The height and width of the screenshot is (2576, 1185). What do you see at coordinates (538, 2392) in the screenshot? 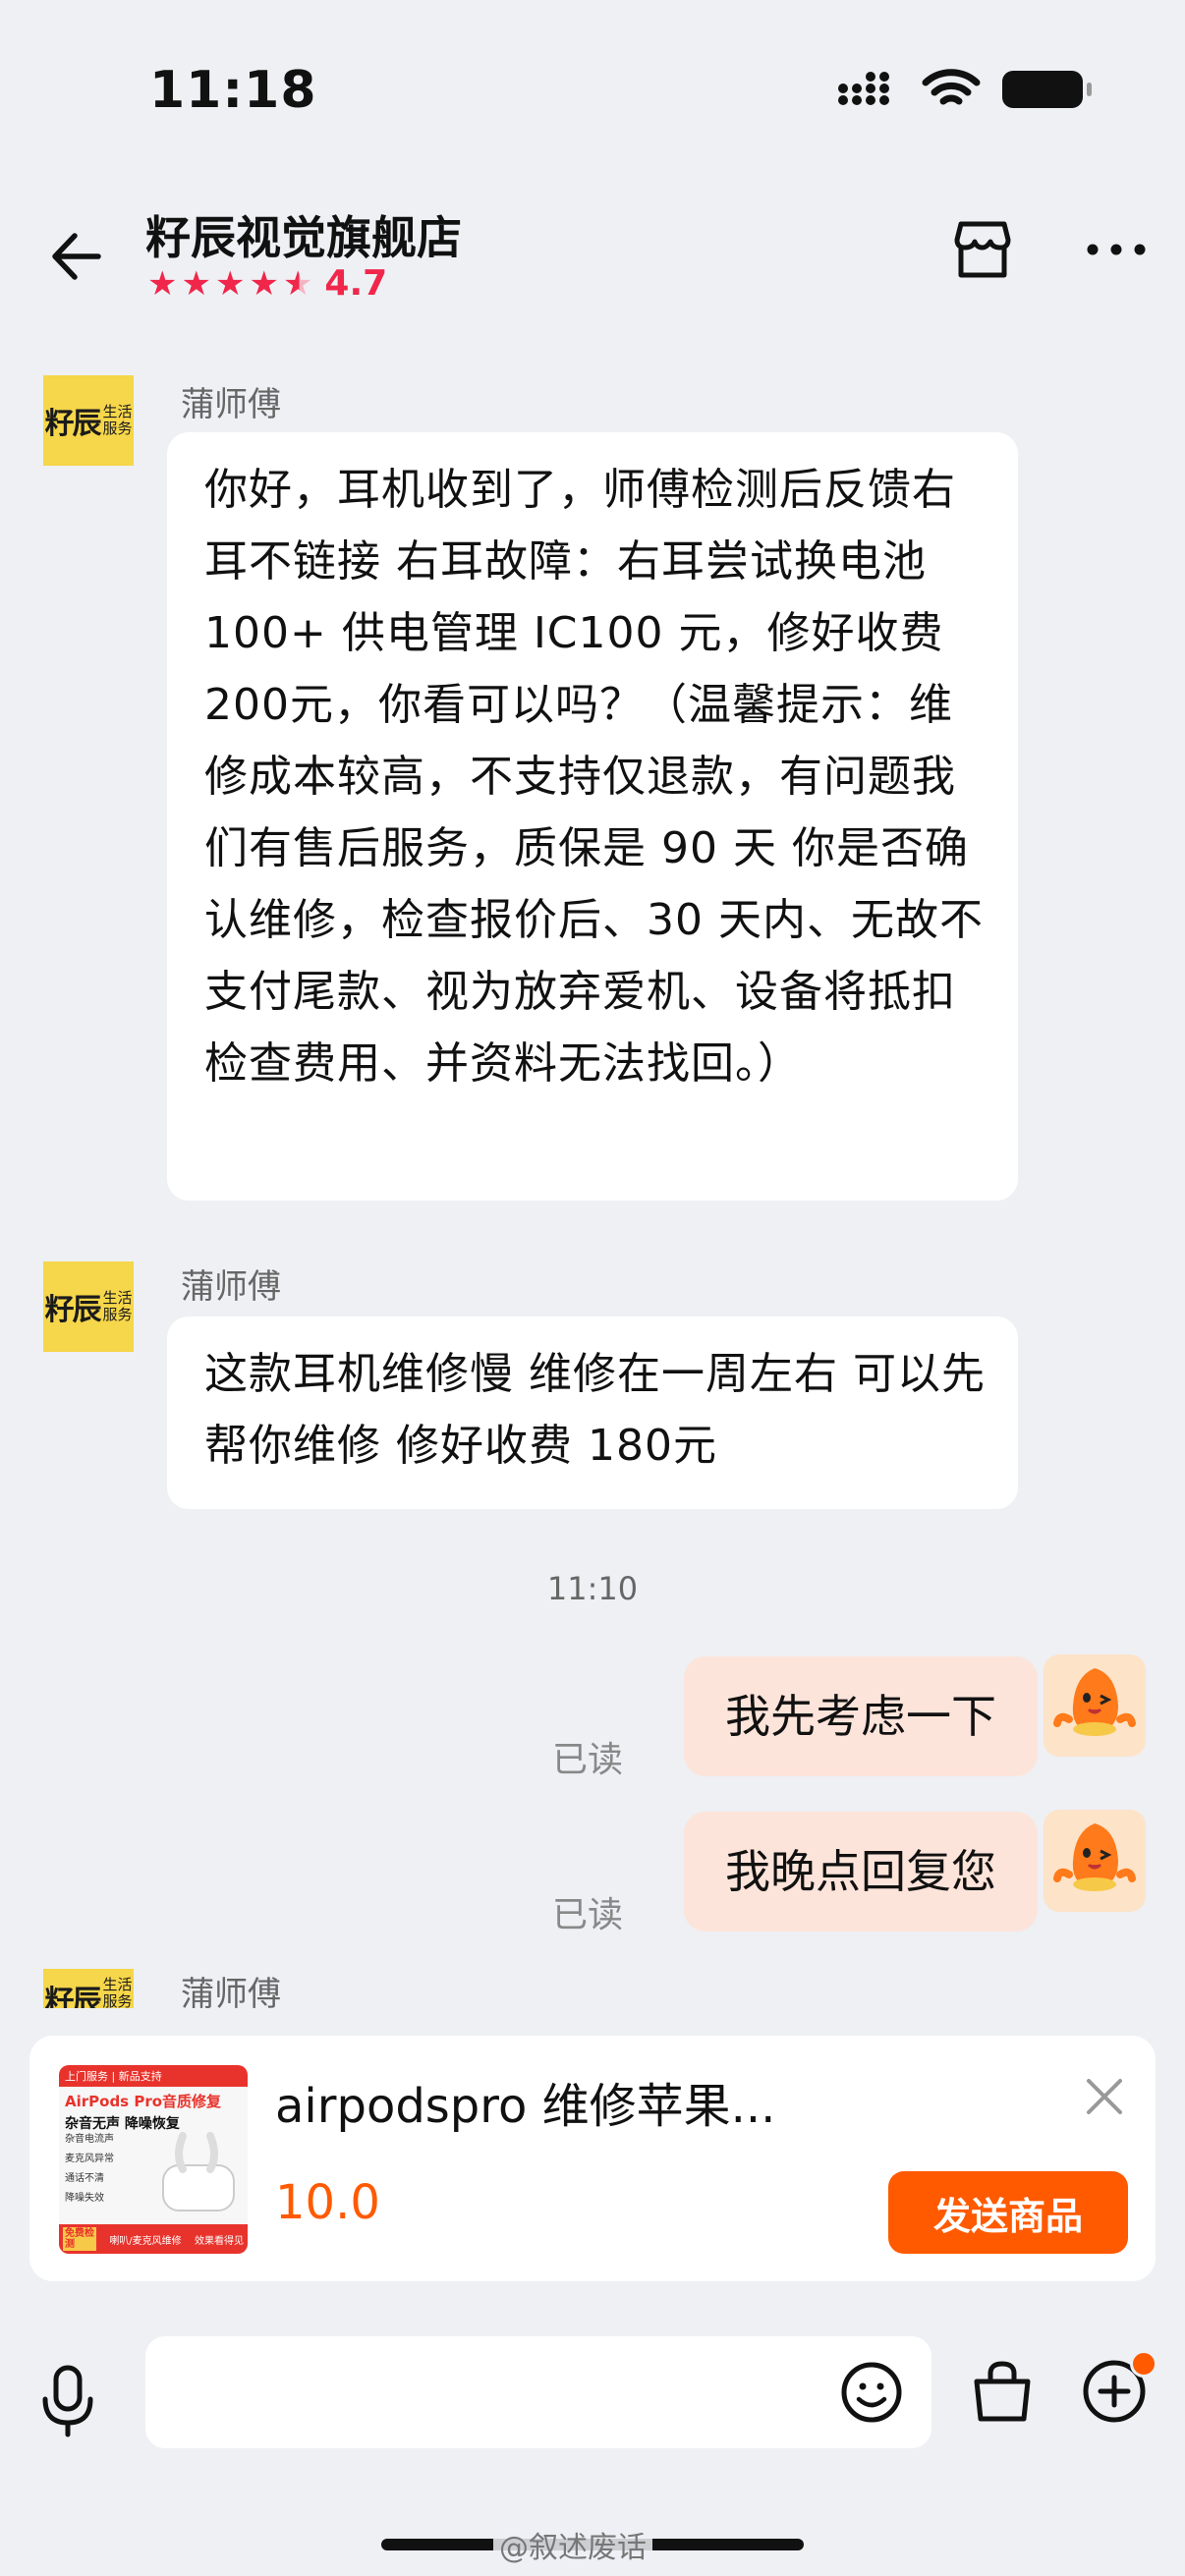
I see `message-input` at bounding box center [538, 2392].